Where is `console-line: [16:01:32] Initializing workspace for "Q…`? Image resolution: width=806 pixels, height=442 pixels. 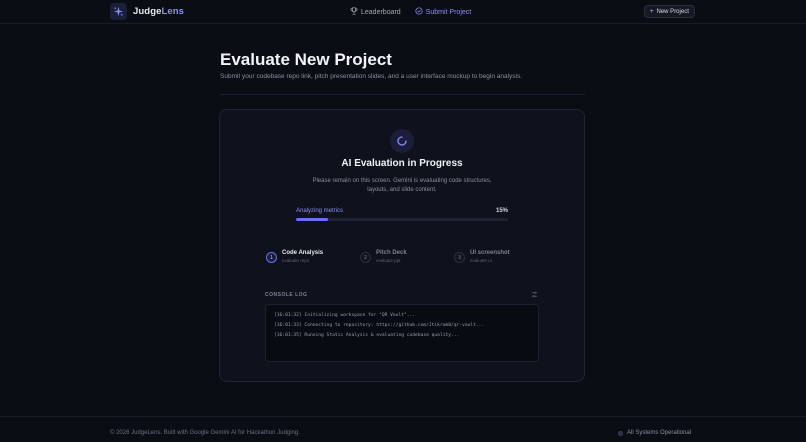 console-line: [16:01:32] Initializing workspace for "Q… is located at coordinates (345, 315).